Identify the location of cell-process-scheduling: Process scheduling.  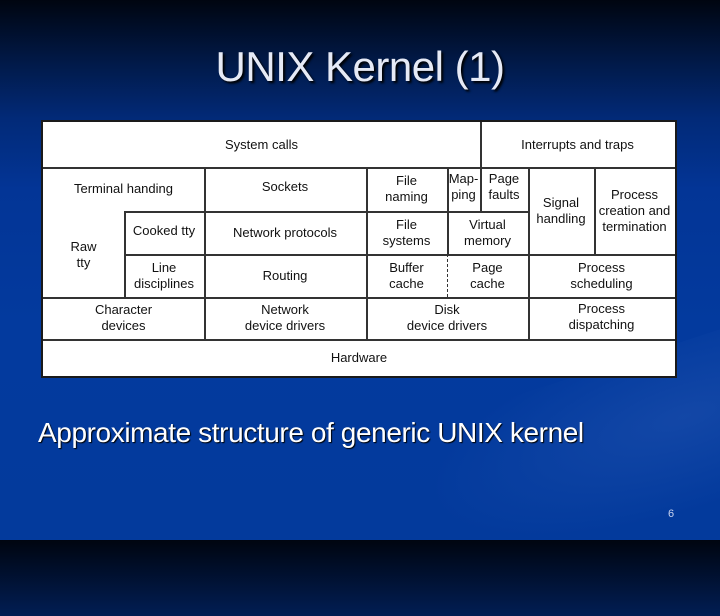
(601, 275).